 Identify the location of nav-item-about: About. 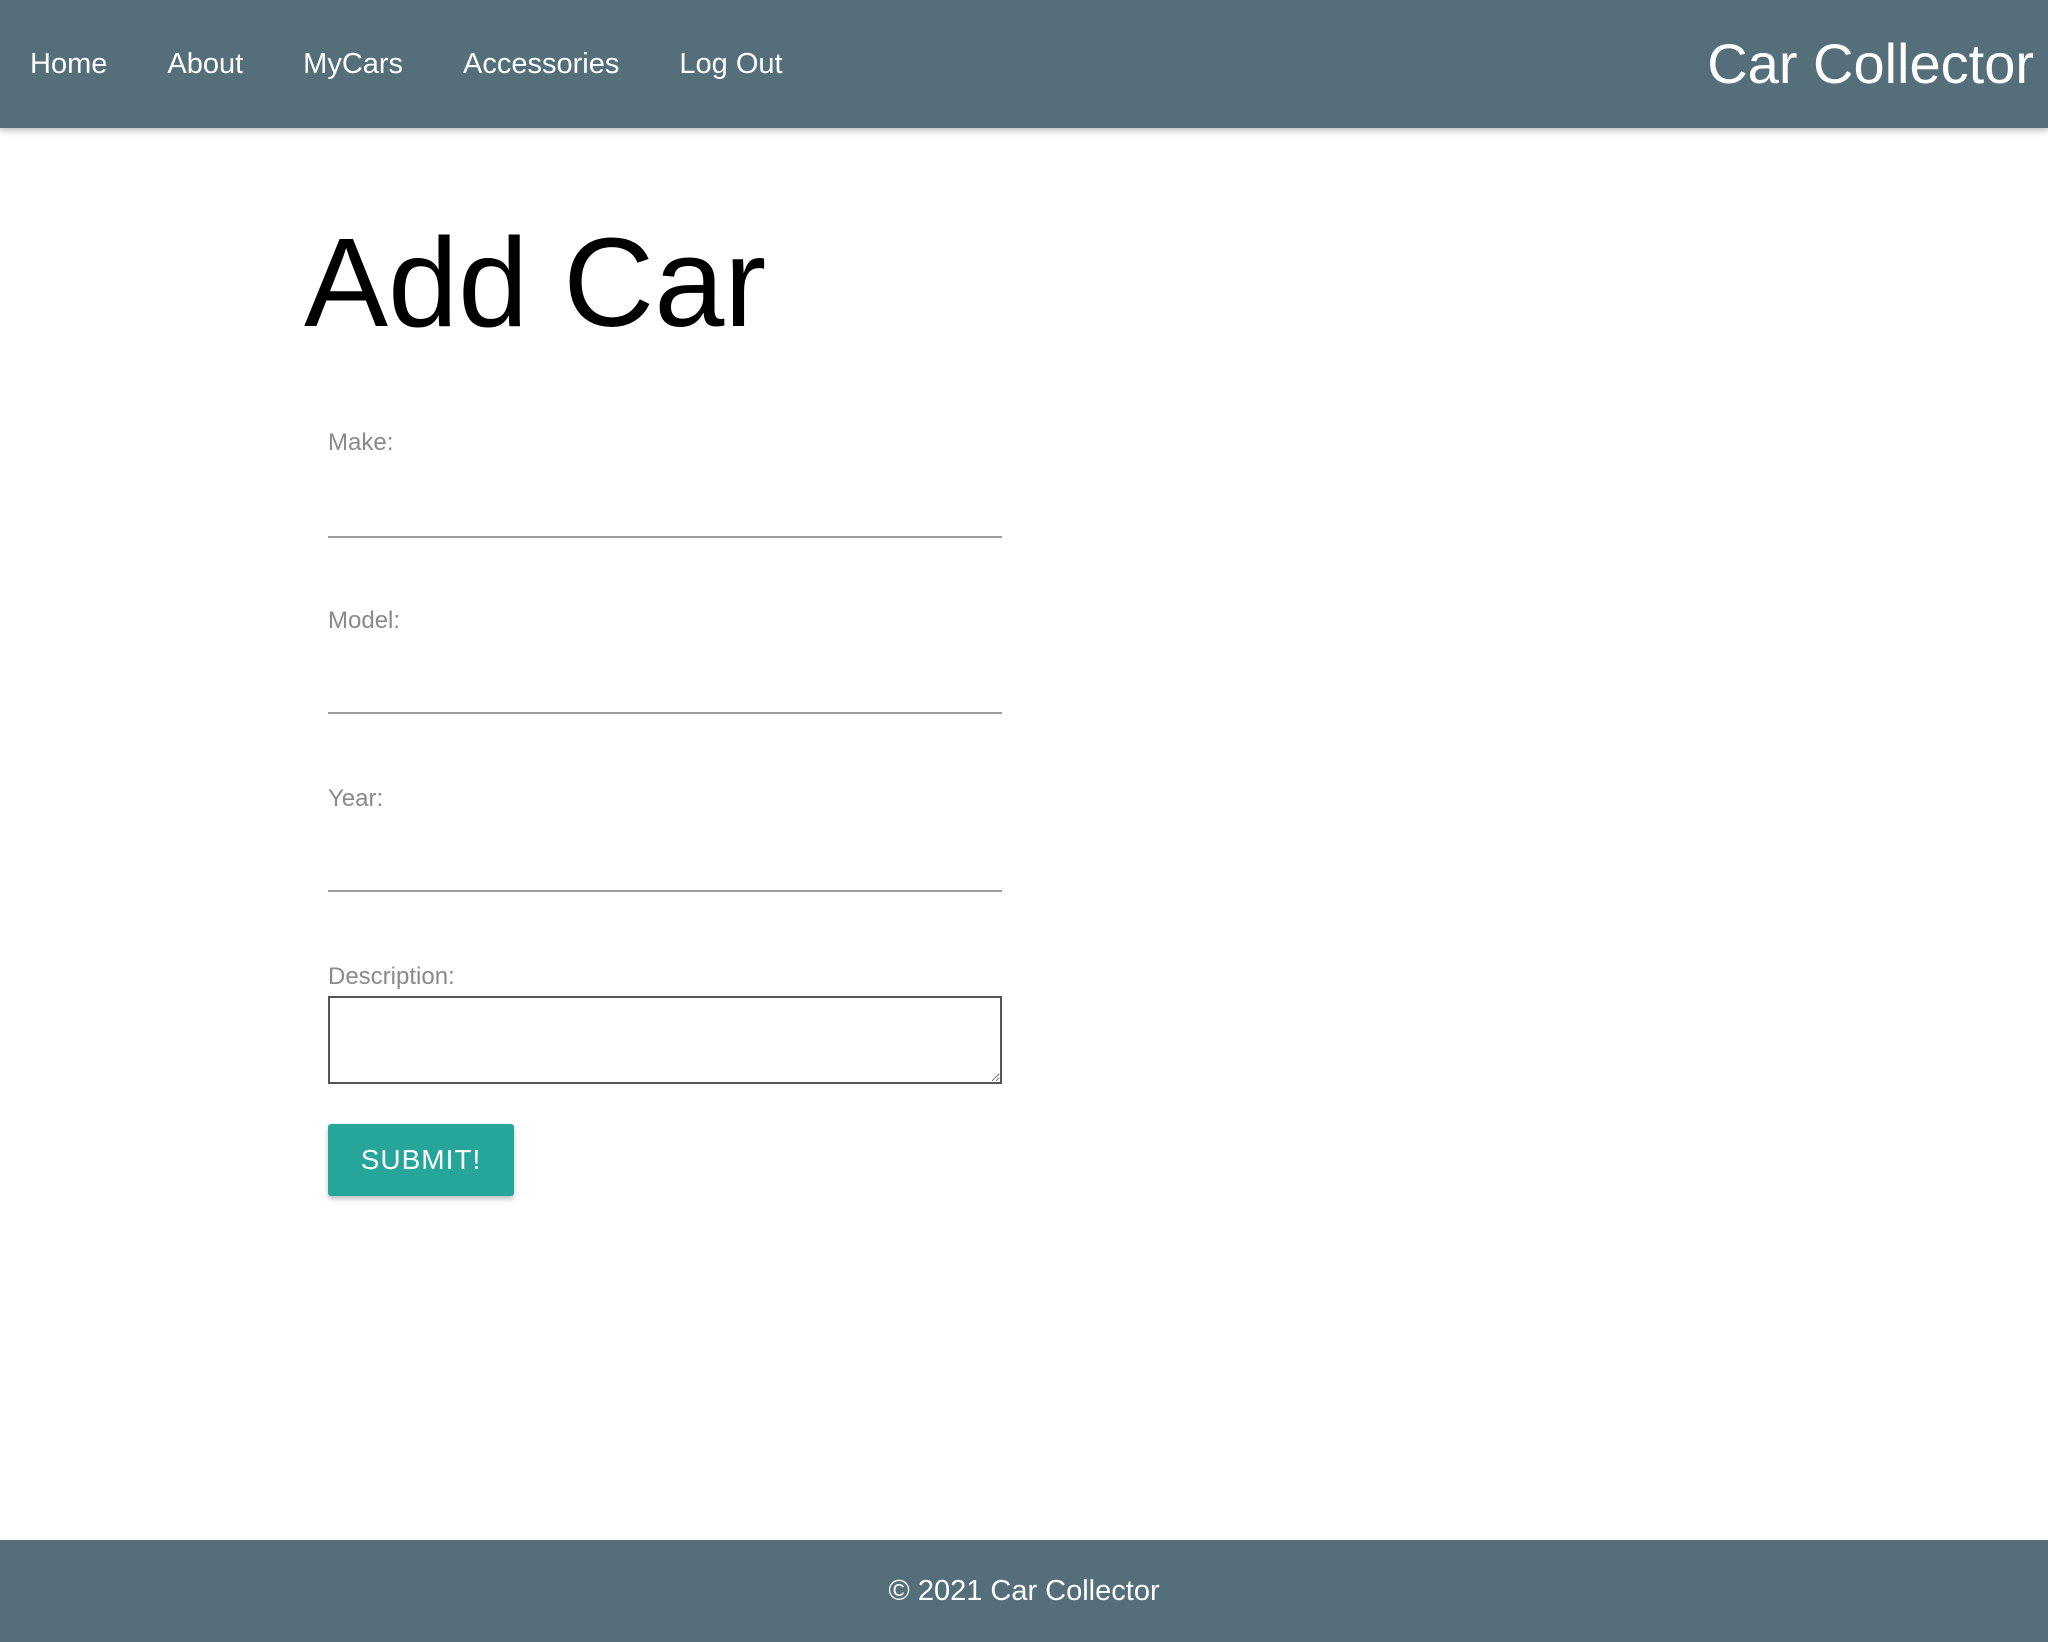
(205, 64).